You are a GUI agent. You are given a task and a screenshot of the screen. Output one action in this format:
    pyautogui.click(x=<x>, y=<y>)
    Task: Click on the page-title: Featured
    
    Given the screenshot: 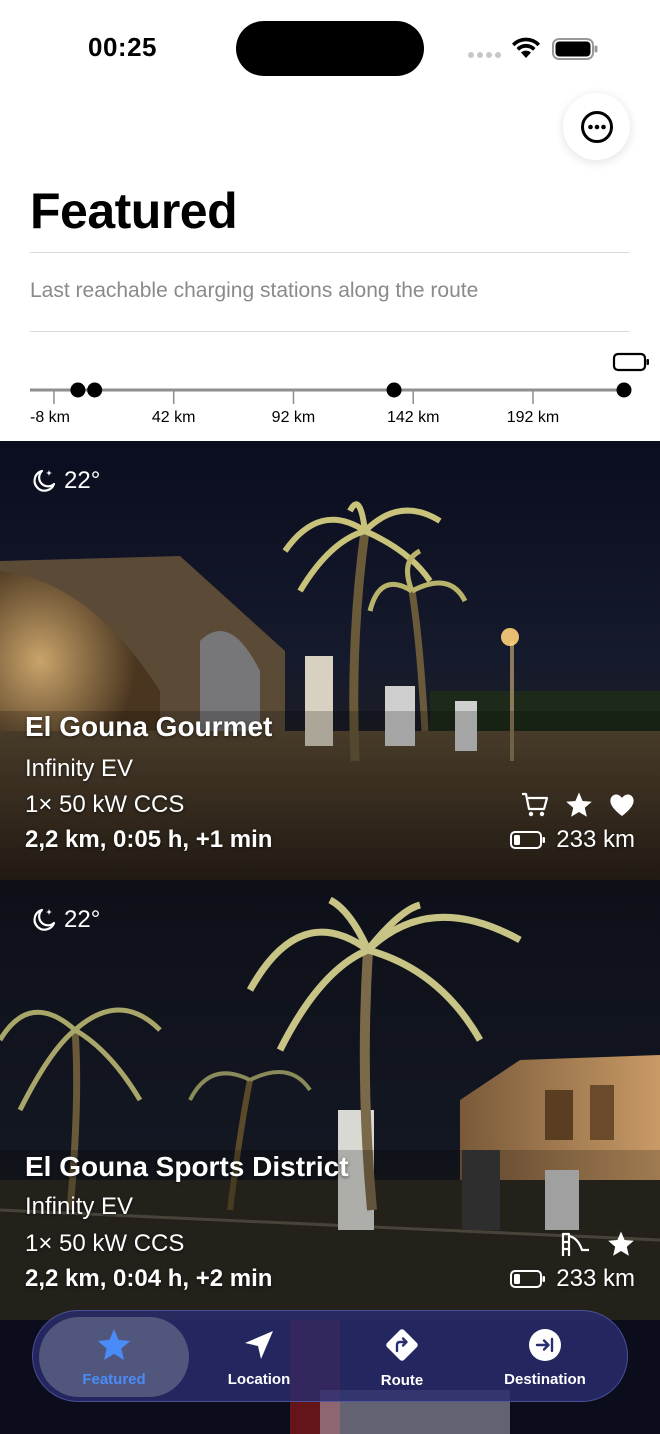 What is the action you would take?
    pyautogui.click(x=134, y=211)
    